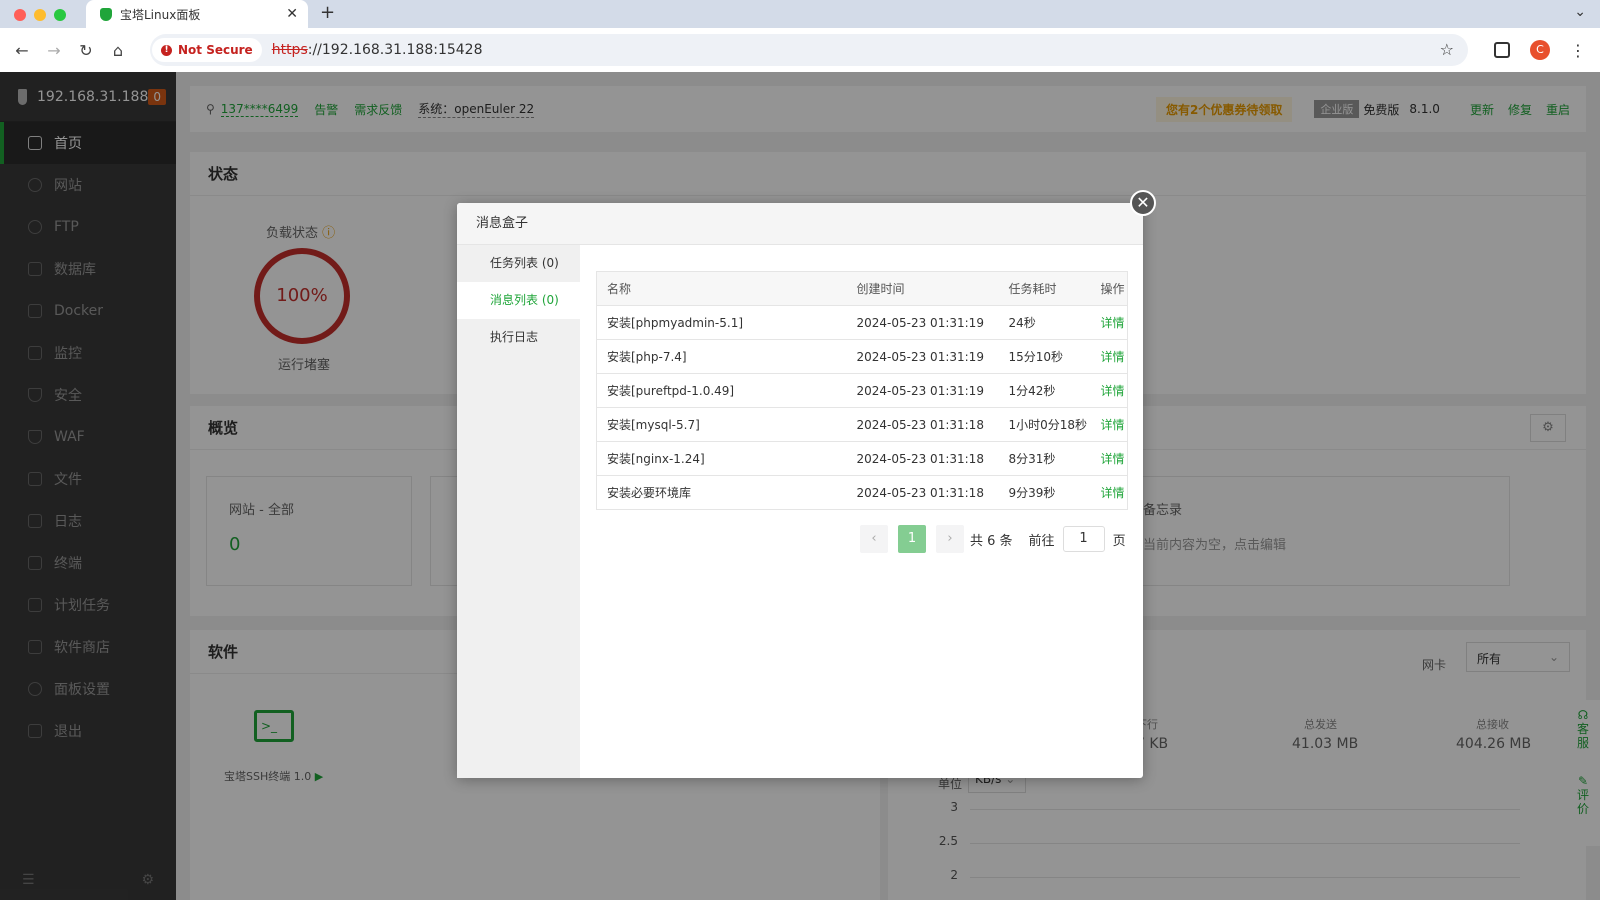 This screenshot has width=1600, height=900. Describe the element at coordinates (912, 539) in the screenshot. I see `page-number-current: 1` at that location.